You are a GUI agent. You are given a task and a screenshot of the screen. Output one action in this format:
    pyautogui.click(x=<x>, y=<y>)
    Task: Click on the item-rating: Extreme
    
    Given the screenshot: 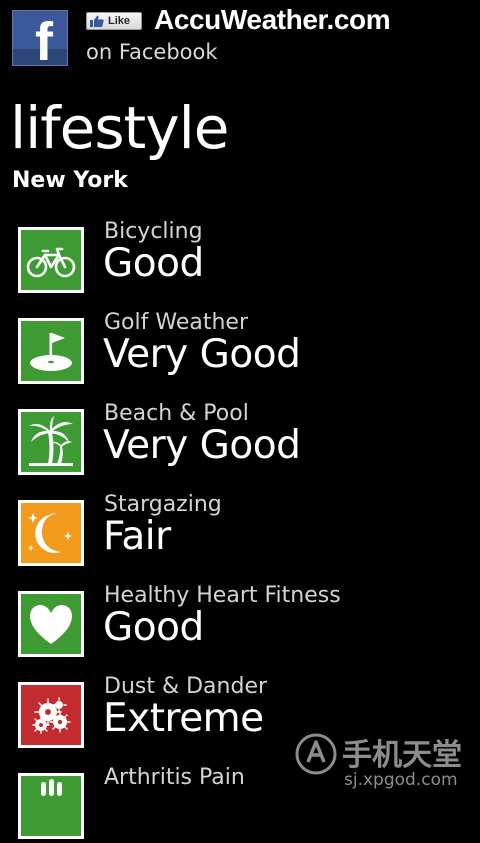 What is the action you would take?
    pyautogui.click(x=183, y=718)
    